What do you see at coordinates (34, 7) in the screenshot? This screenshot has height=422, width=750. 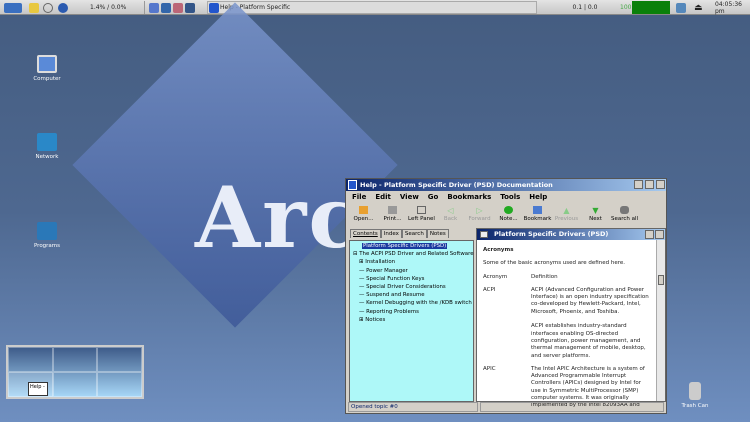 I see `lock-button` at bounding box center [34, 7].